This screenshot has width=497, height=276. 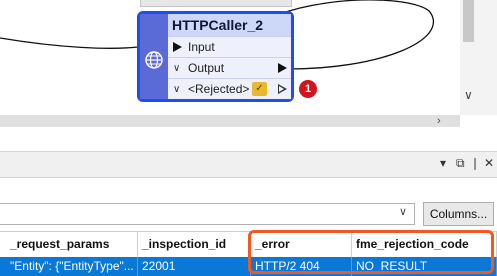 I want to click on scrollbar-thumb, so click(x=468, y=21).